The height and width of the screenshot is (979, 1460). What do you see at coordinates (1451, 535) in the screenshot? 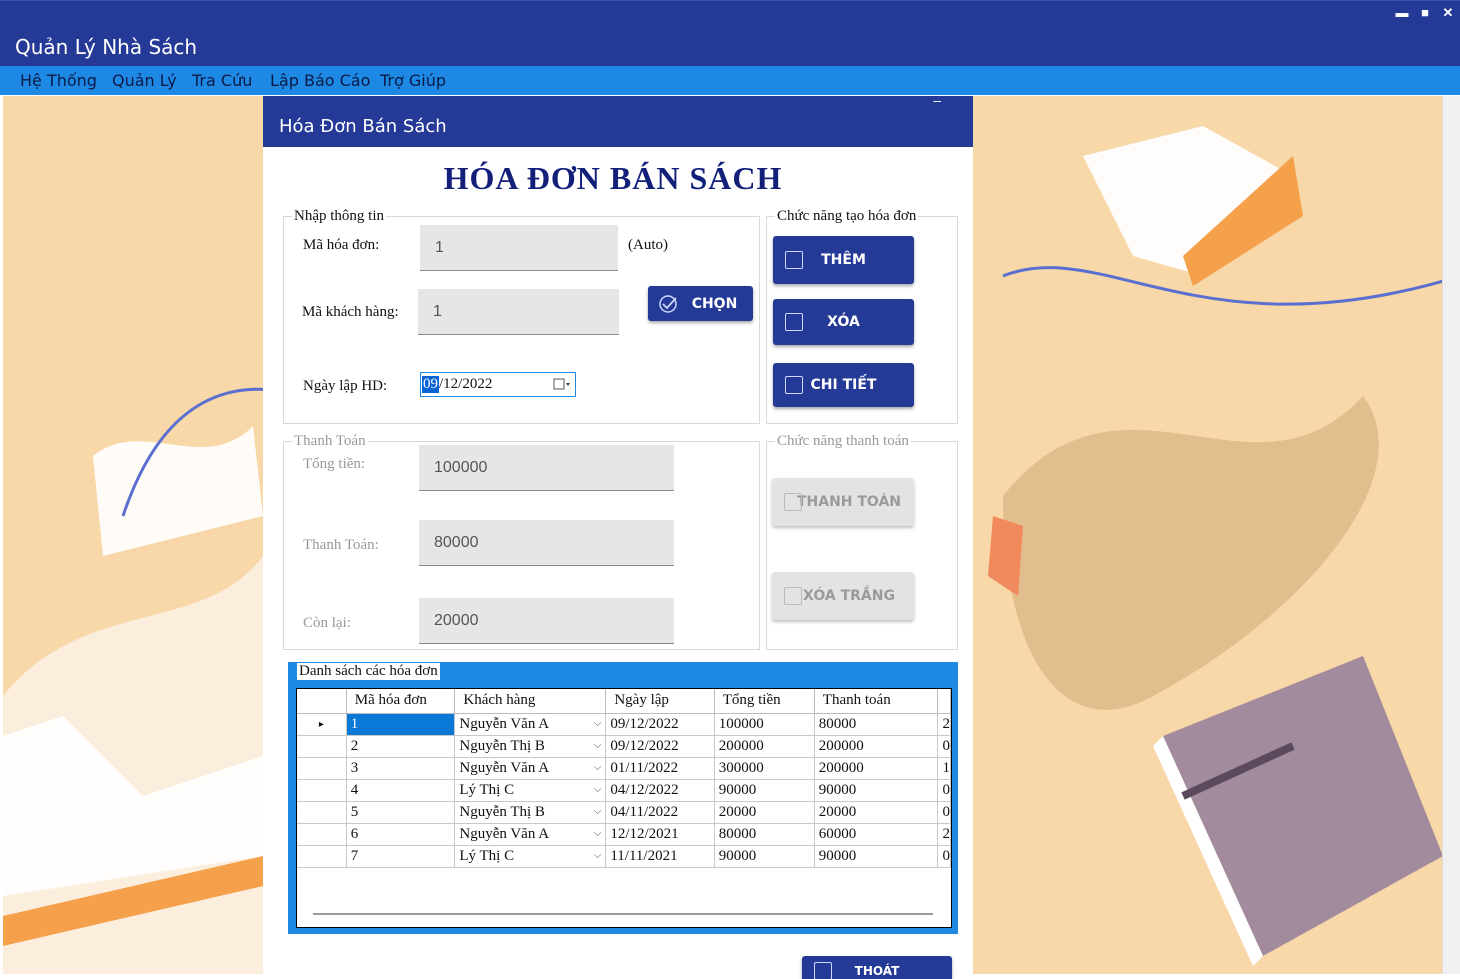
I see `vertical-scrollbar` at bounding box center [1451, 535].